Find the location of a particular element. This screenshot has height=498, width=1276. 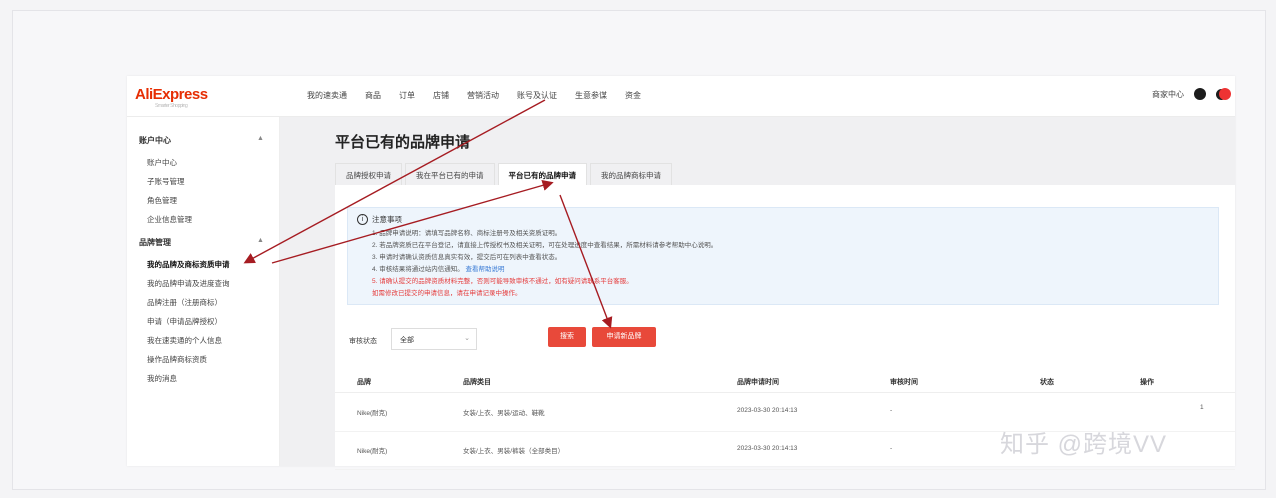

aliexpress-logo: AliExpress Smarter Shopping is located at coordinates (171, 97).